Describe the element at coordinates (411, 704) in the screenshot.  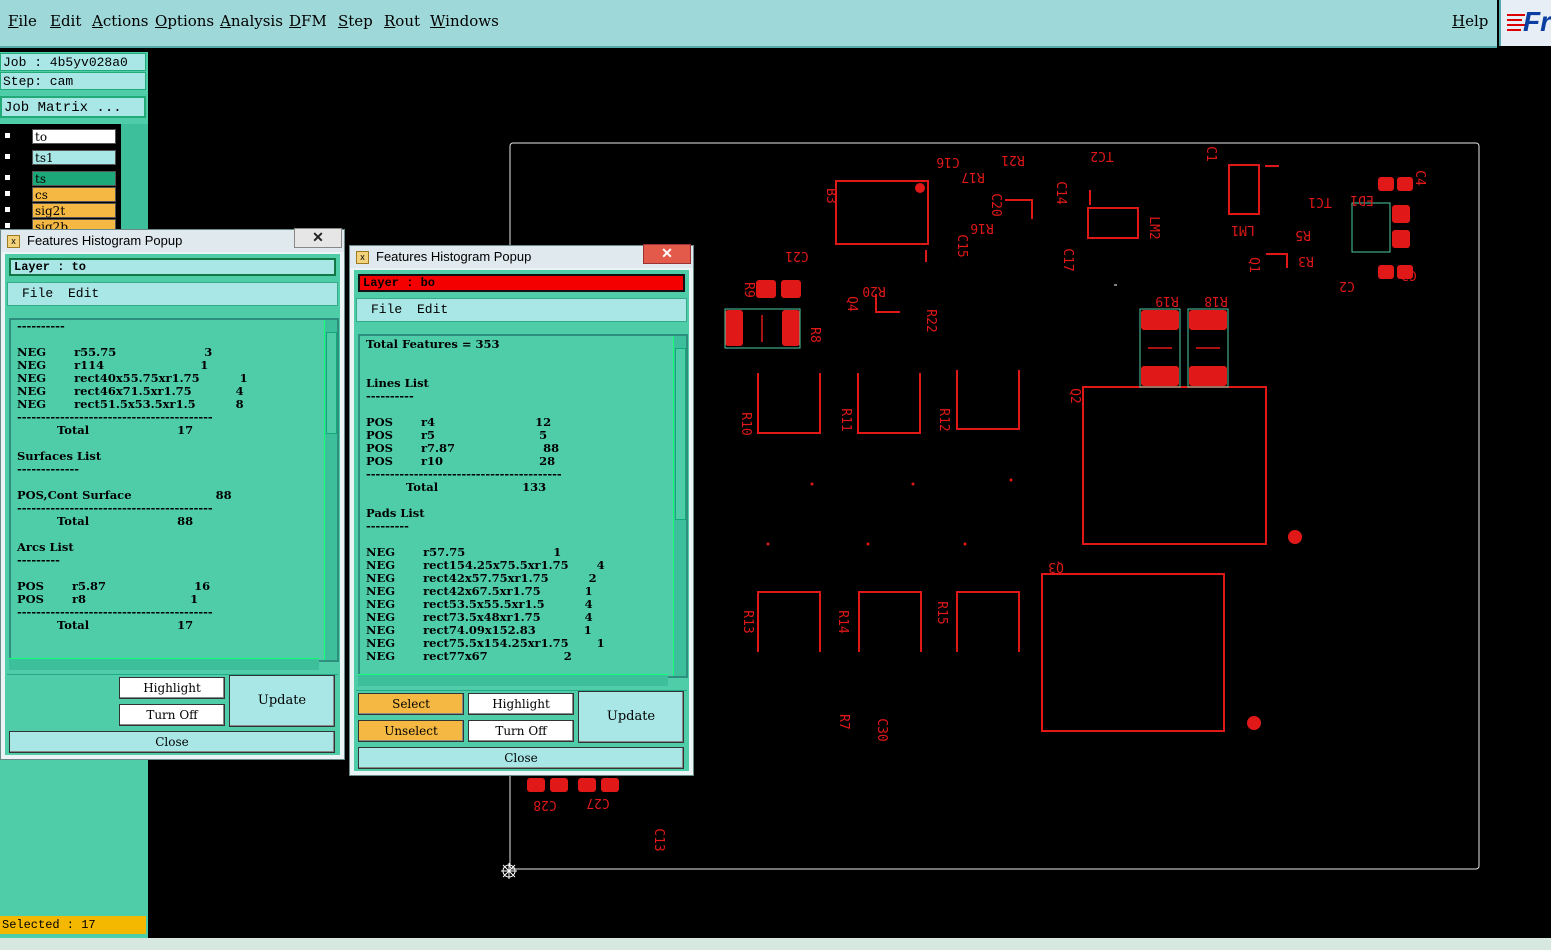
I see `select-button: Select` at that location.